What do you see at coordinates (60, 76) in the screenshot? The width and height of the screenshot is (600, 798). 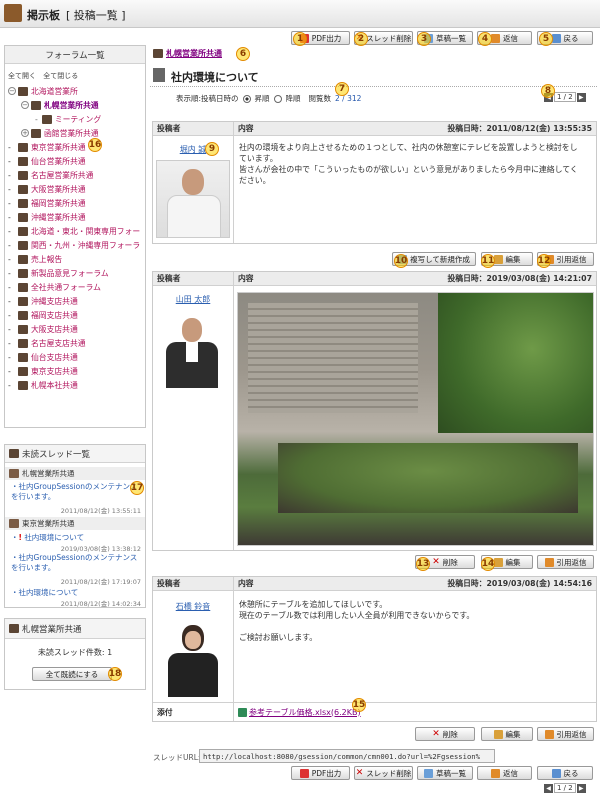 I see `collapse-all-link: 全て閉じる` at bounding box center [60, 76].